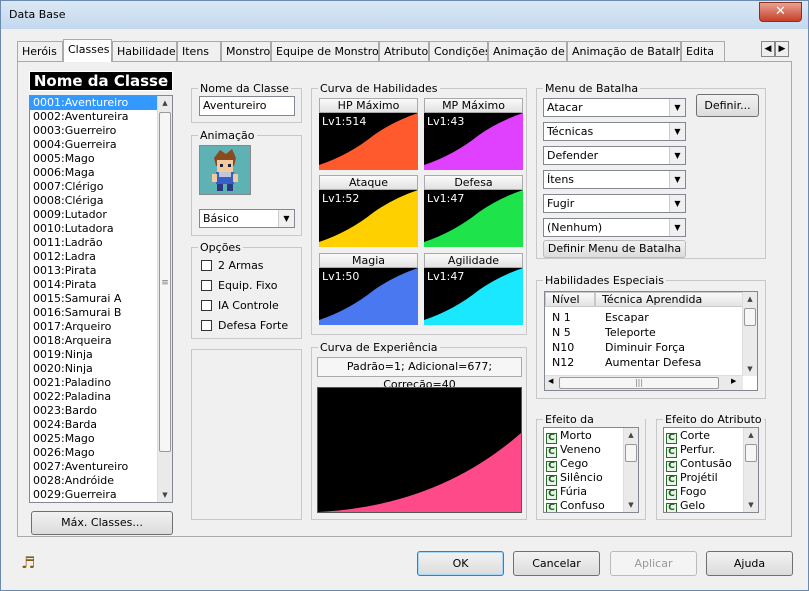 The height and width of the screenshot is (591, 809). I want to click on skill-curve-2: Ataque Lv1:52, so click(368, 211).